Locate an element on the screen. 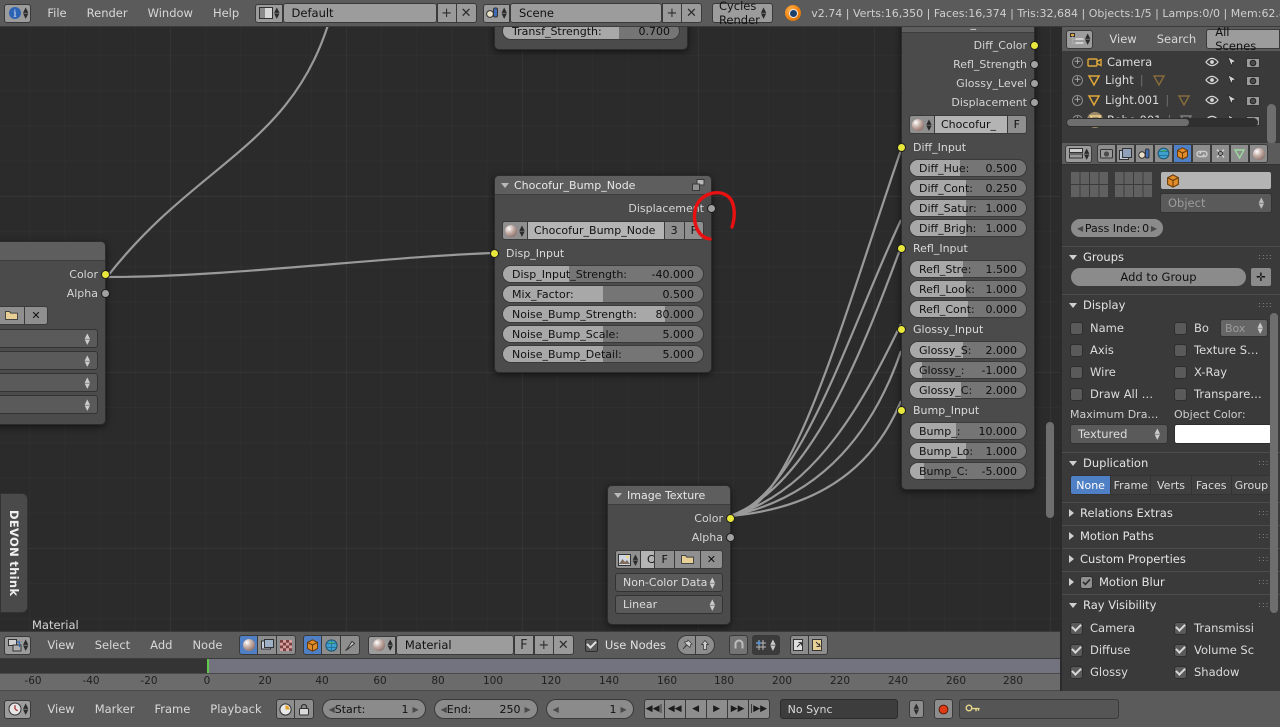  panel-header-motion-blur: Motion Blur :::: is located at coordinates (1171, 581).